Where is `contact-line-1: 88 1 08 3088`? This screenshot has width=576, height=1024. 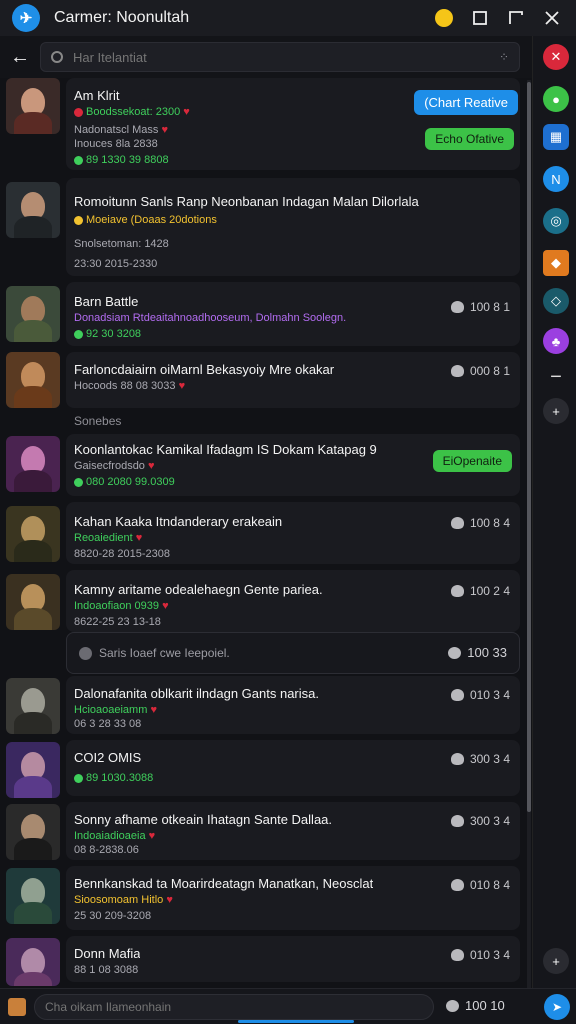 contact-line-1: 88 1 08 3088 is located at coordinates (106, 970).